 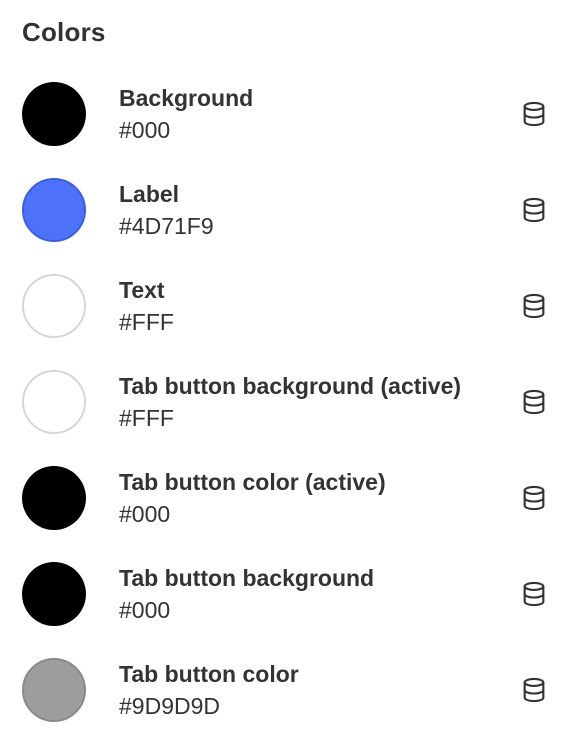 What do you see at coordinates (288, 498) in the screenshot?
I see `color-row-tab-button-color-active: Tab button color (active) #000` at bounding box center [288, 498].